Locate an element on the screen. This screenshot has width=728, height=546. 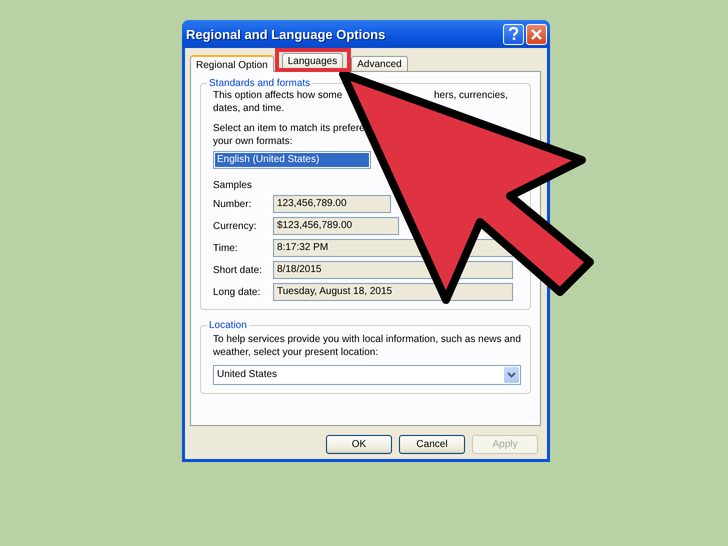
tab: Regional Option is located at coordinates (232, 63).